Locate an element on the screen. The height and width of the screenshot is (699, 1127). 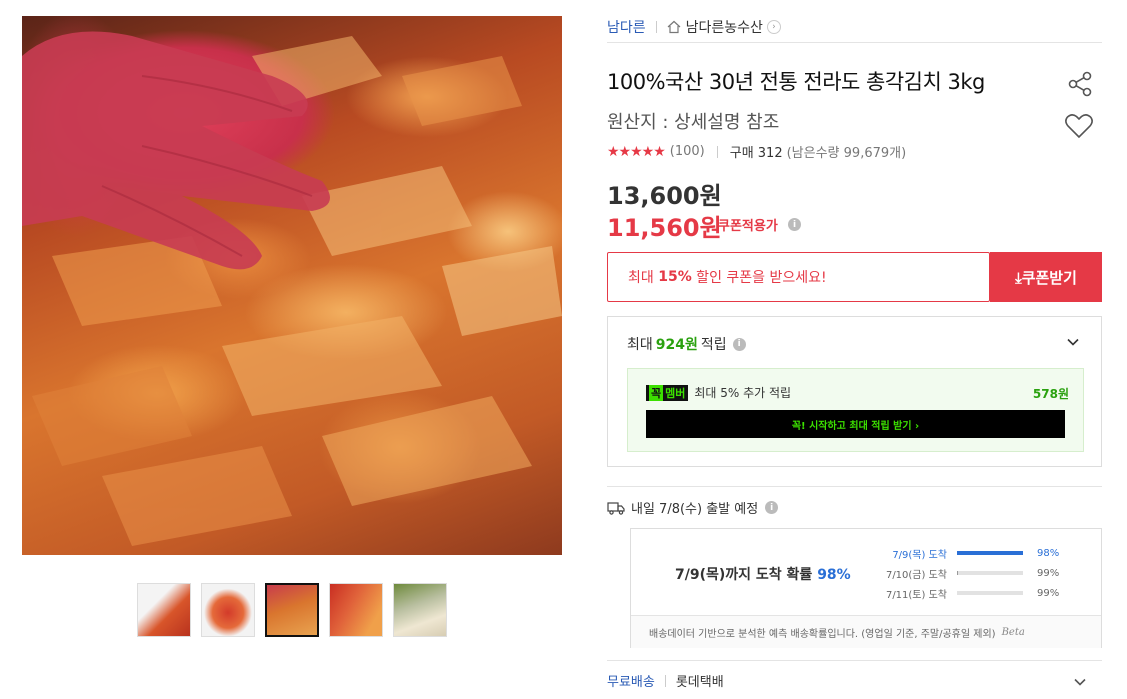
points-suffix: 적립 is located at coordinates (713, 345).